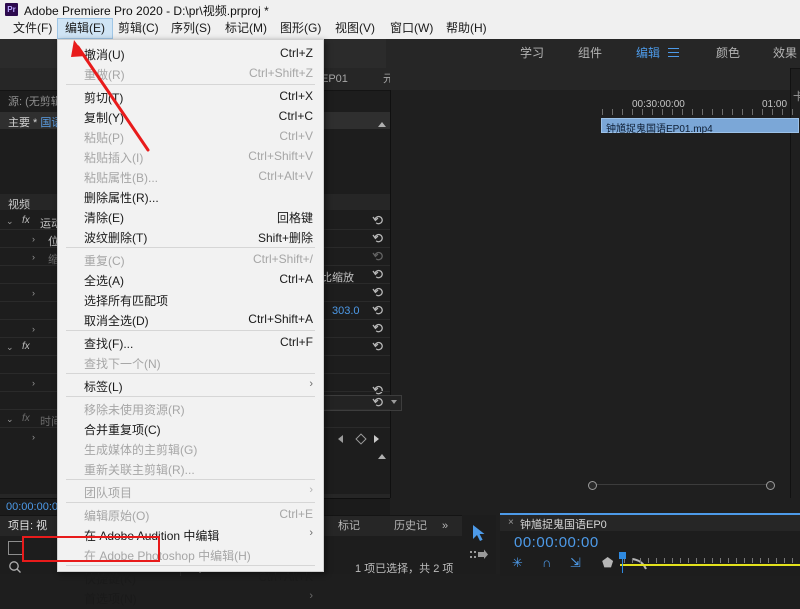 Image resolution: width=800 pixels, height=609 pixels. I want to click on anchor-point-value: 303.0, so click(346, 311).